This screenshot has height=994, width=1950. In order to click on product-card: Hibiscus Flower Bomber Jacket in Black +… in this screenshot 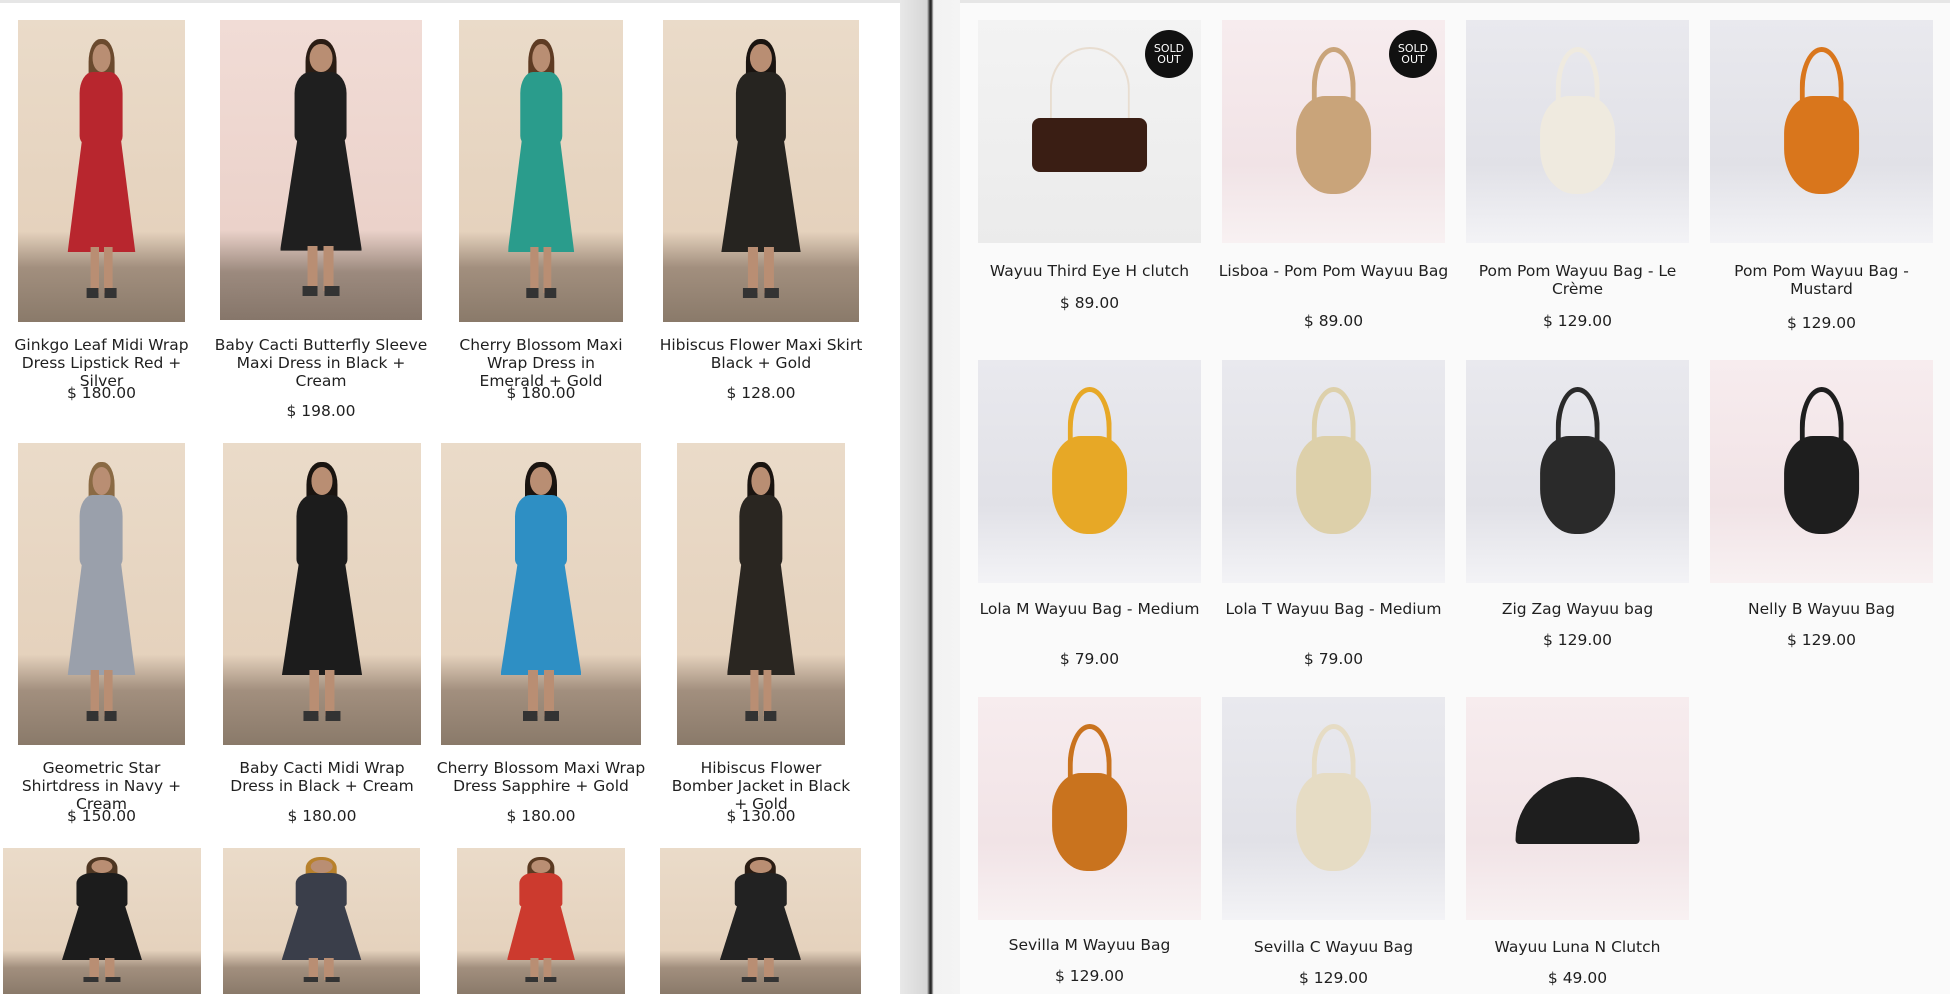, I will do `click(761, 636)`.